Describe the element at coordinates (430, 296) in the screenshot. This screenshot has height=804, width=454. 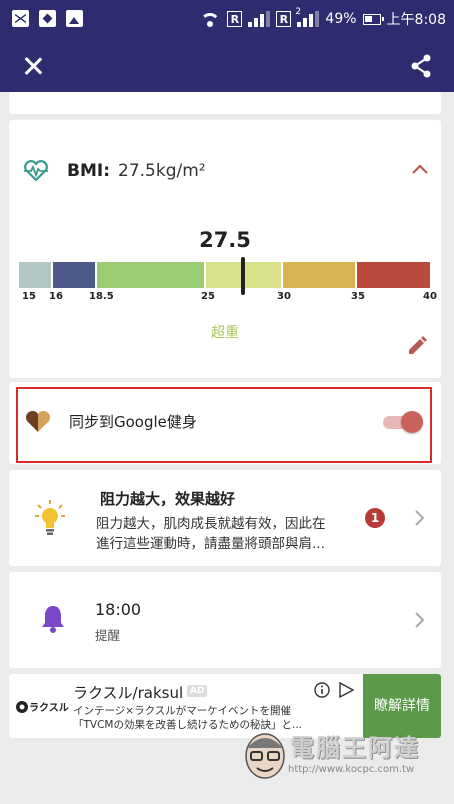
I see `bmi-tick-label: 40` at that location.